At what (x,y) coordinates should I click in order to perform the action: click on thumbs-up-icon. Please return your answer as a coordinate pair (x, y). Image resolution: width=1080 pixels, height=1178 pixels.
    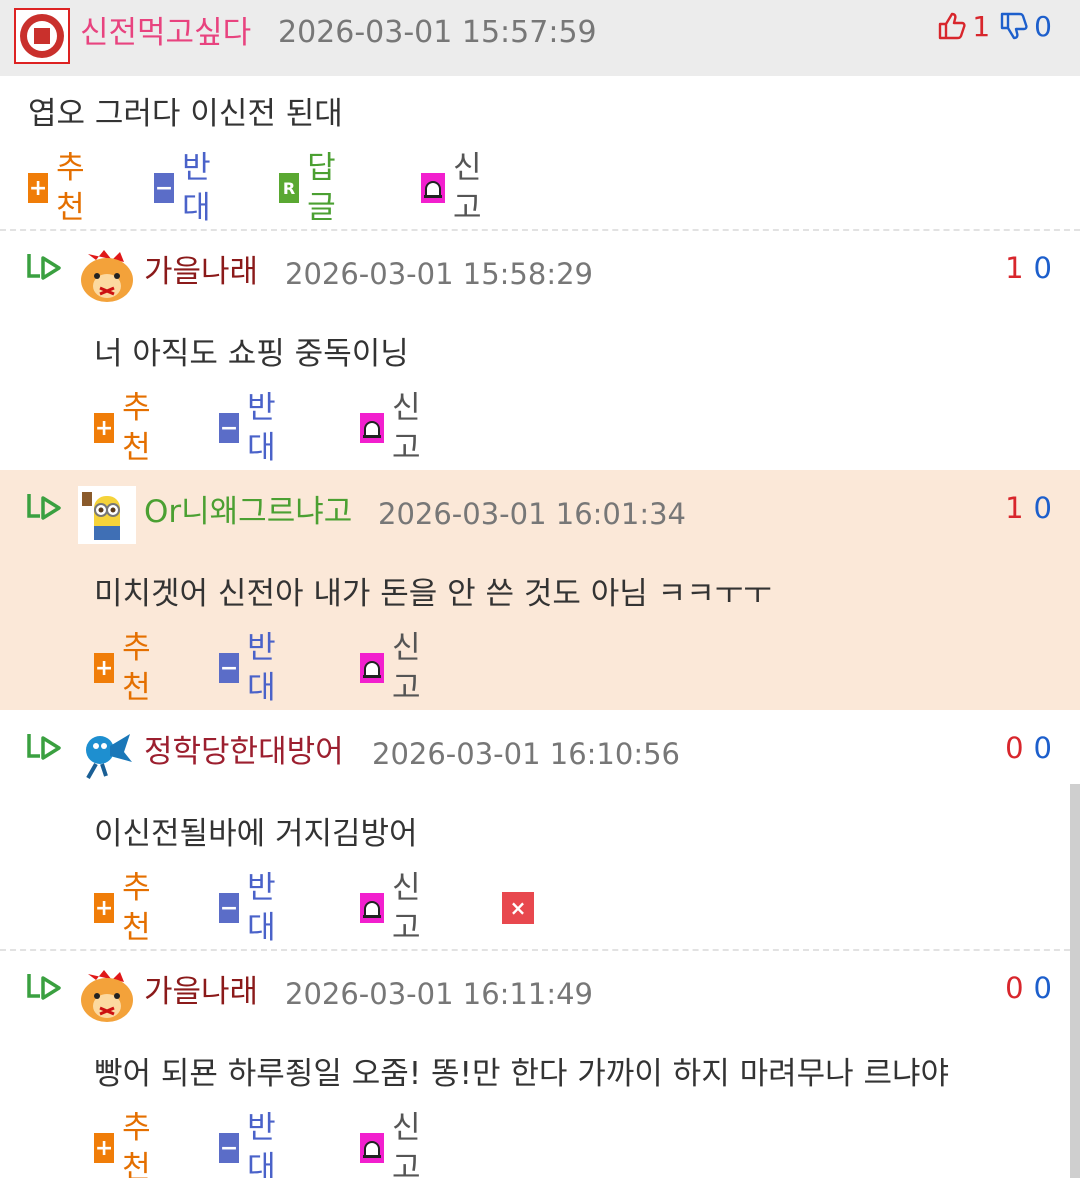
    Looking at the image, I should click on (952, 26).